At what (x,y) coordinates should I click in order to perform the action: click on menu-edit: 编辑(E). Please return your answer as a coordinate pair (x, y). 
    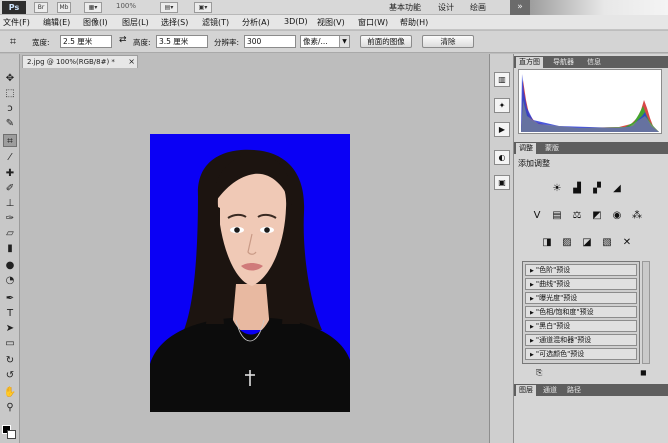
    Looking at the image, I should click on (56, 22).